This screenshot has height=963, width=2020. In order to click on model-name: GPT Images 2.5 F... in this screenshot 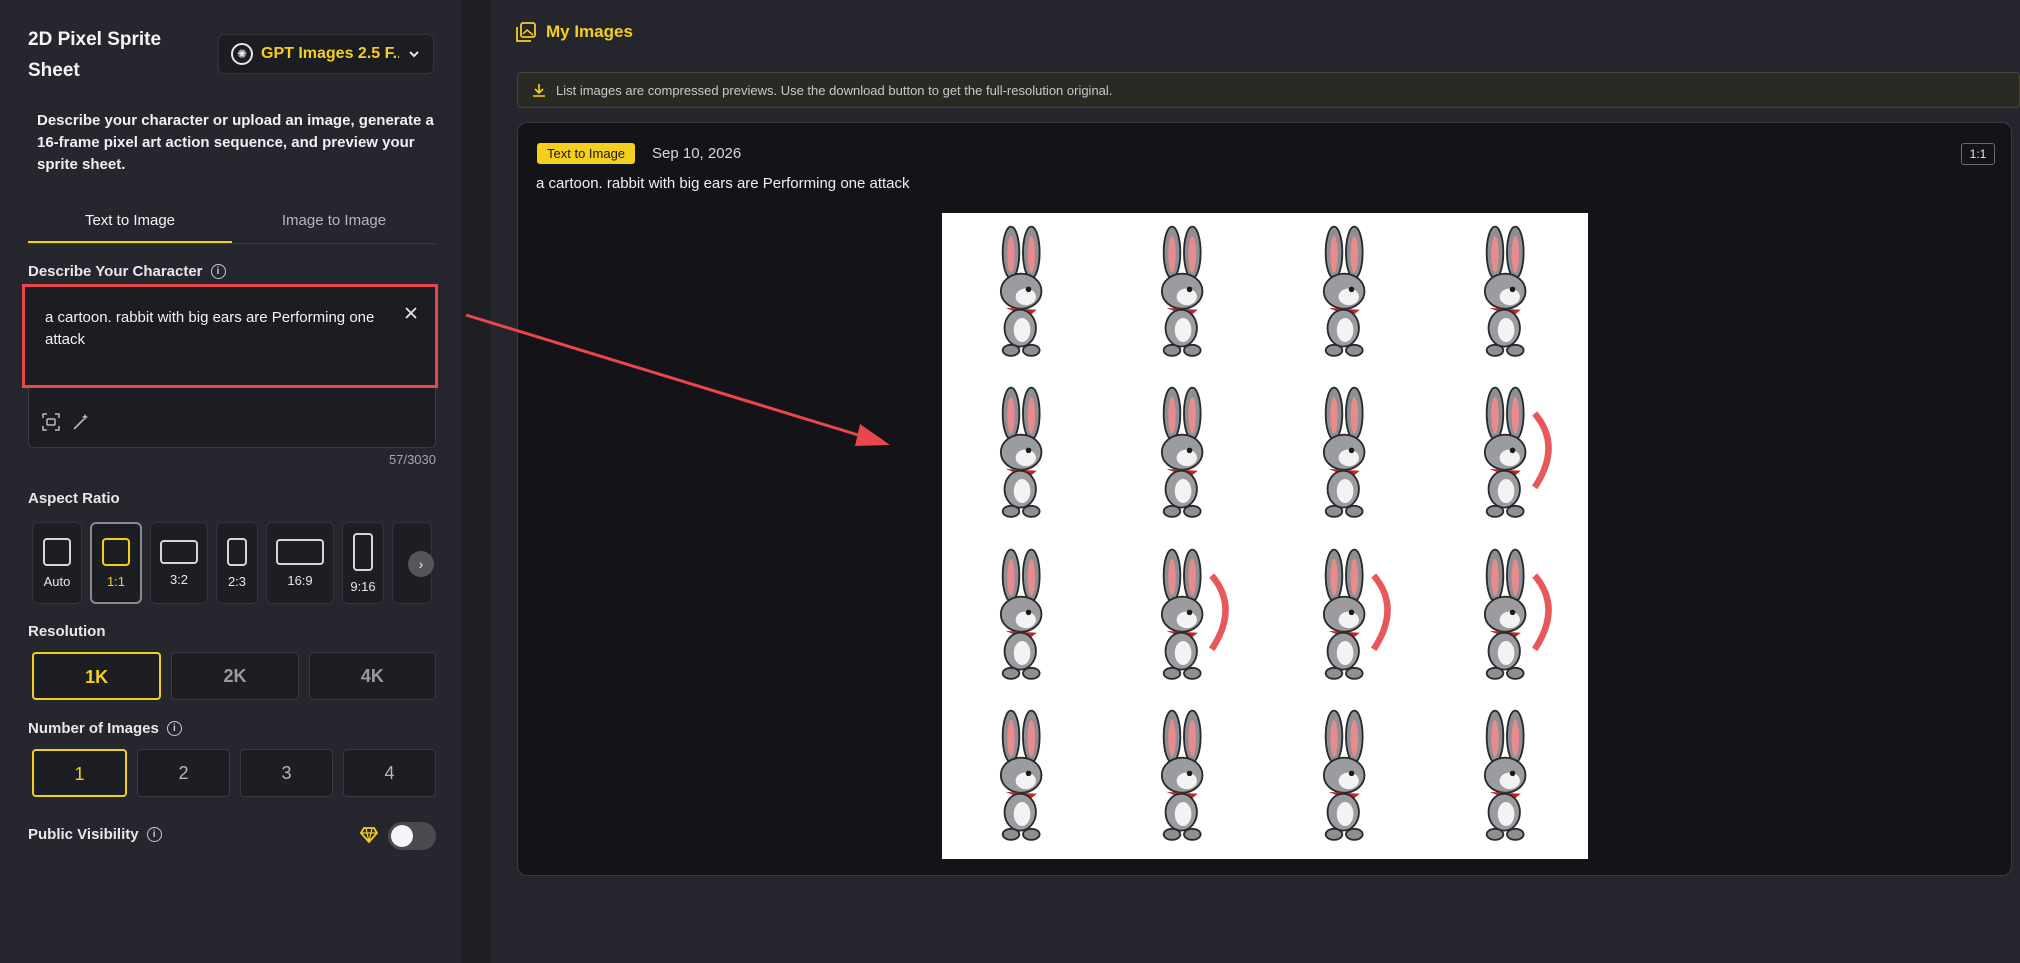, I will do `click(330, 53)`.